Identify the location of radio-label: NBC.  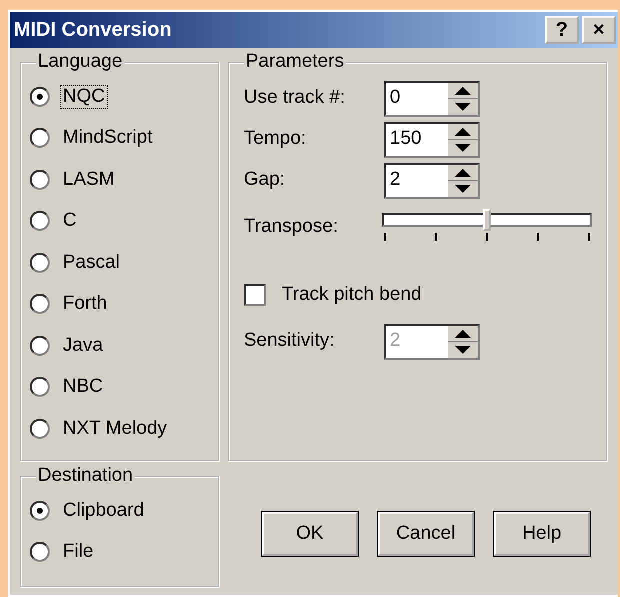
(83, 387).